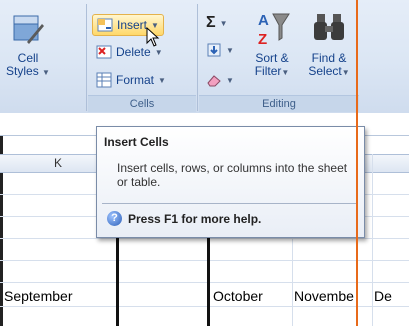 This screenshot has width=409, height=326. Describe the element at coordinates (214, 80) in the screenshot. I see `eraser-icon` at that location.